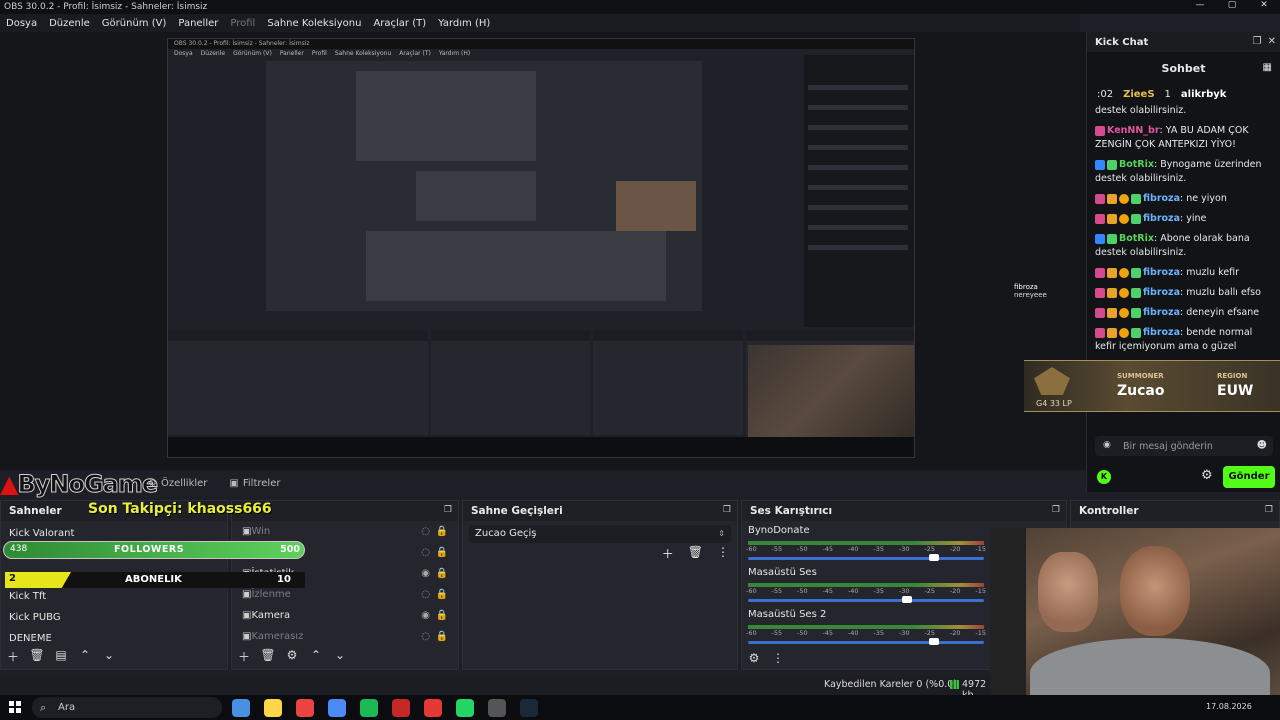 The height and width of the screenshot is (720, 1280). I want to click on source-settings-button: ⚙, so click(292, 656).